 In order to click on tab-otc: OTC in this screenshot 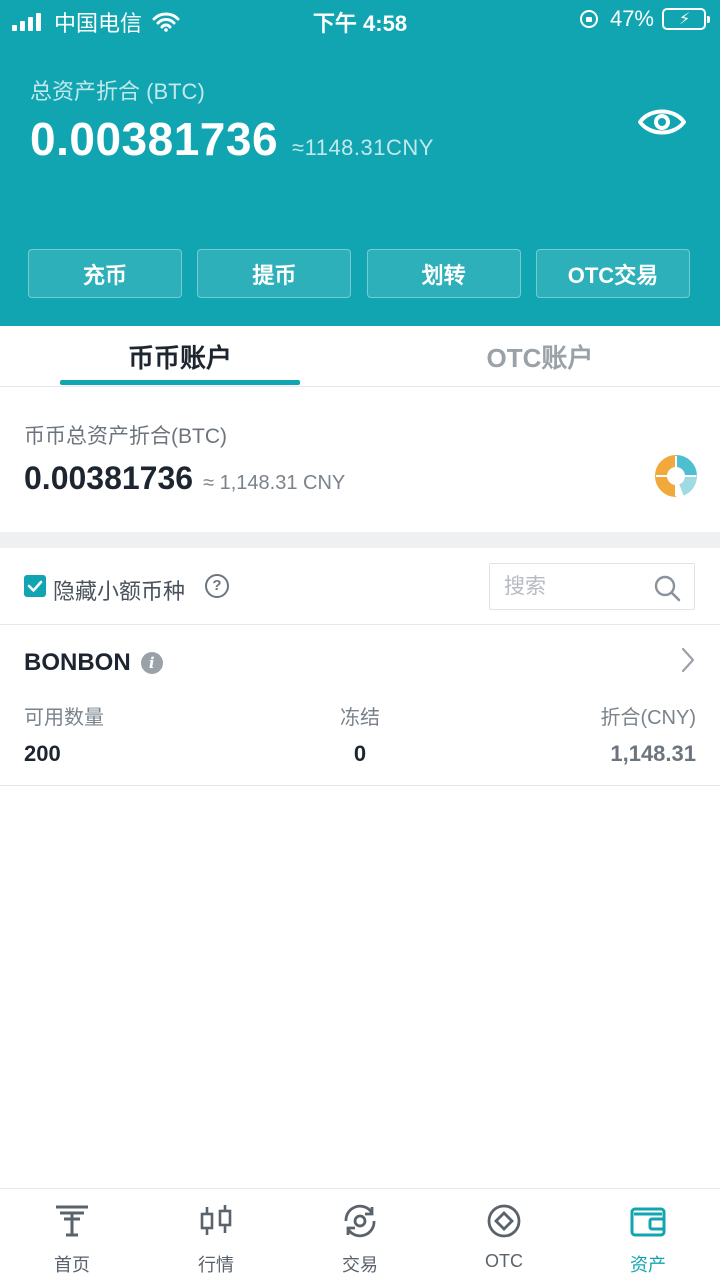, I will do `click(504, 1234)`.